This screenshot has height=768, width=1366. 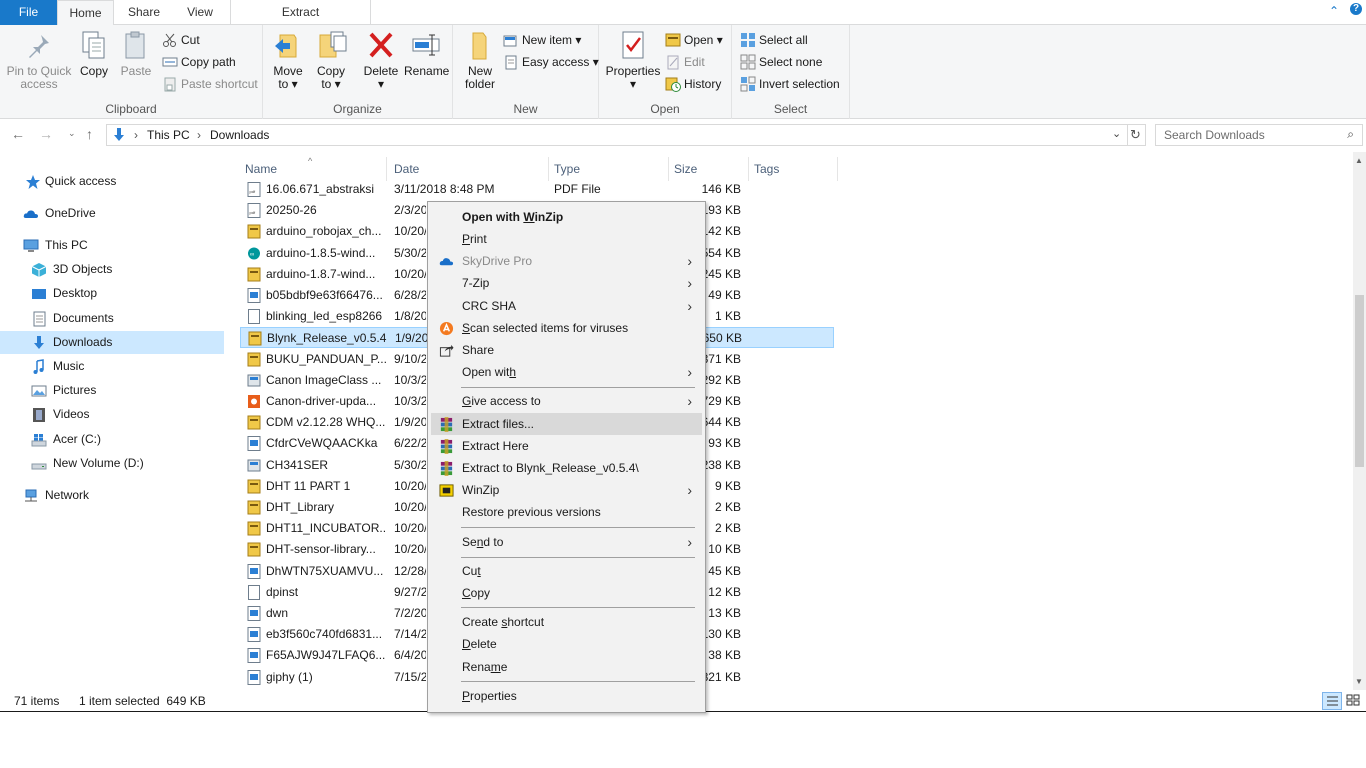 I want to click on nav-onedrive: OneDrive, so click(x=112, y=213).